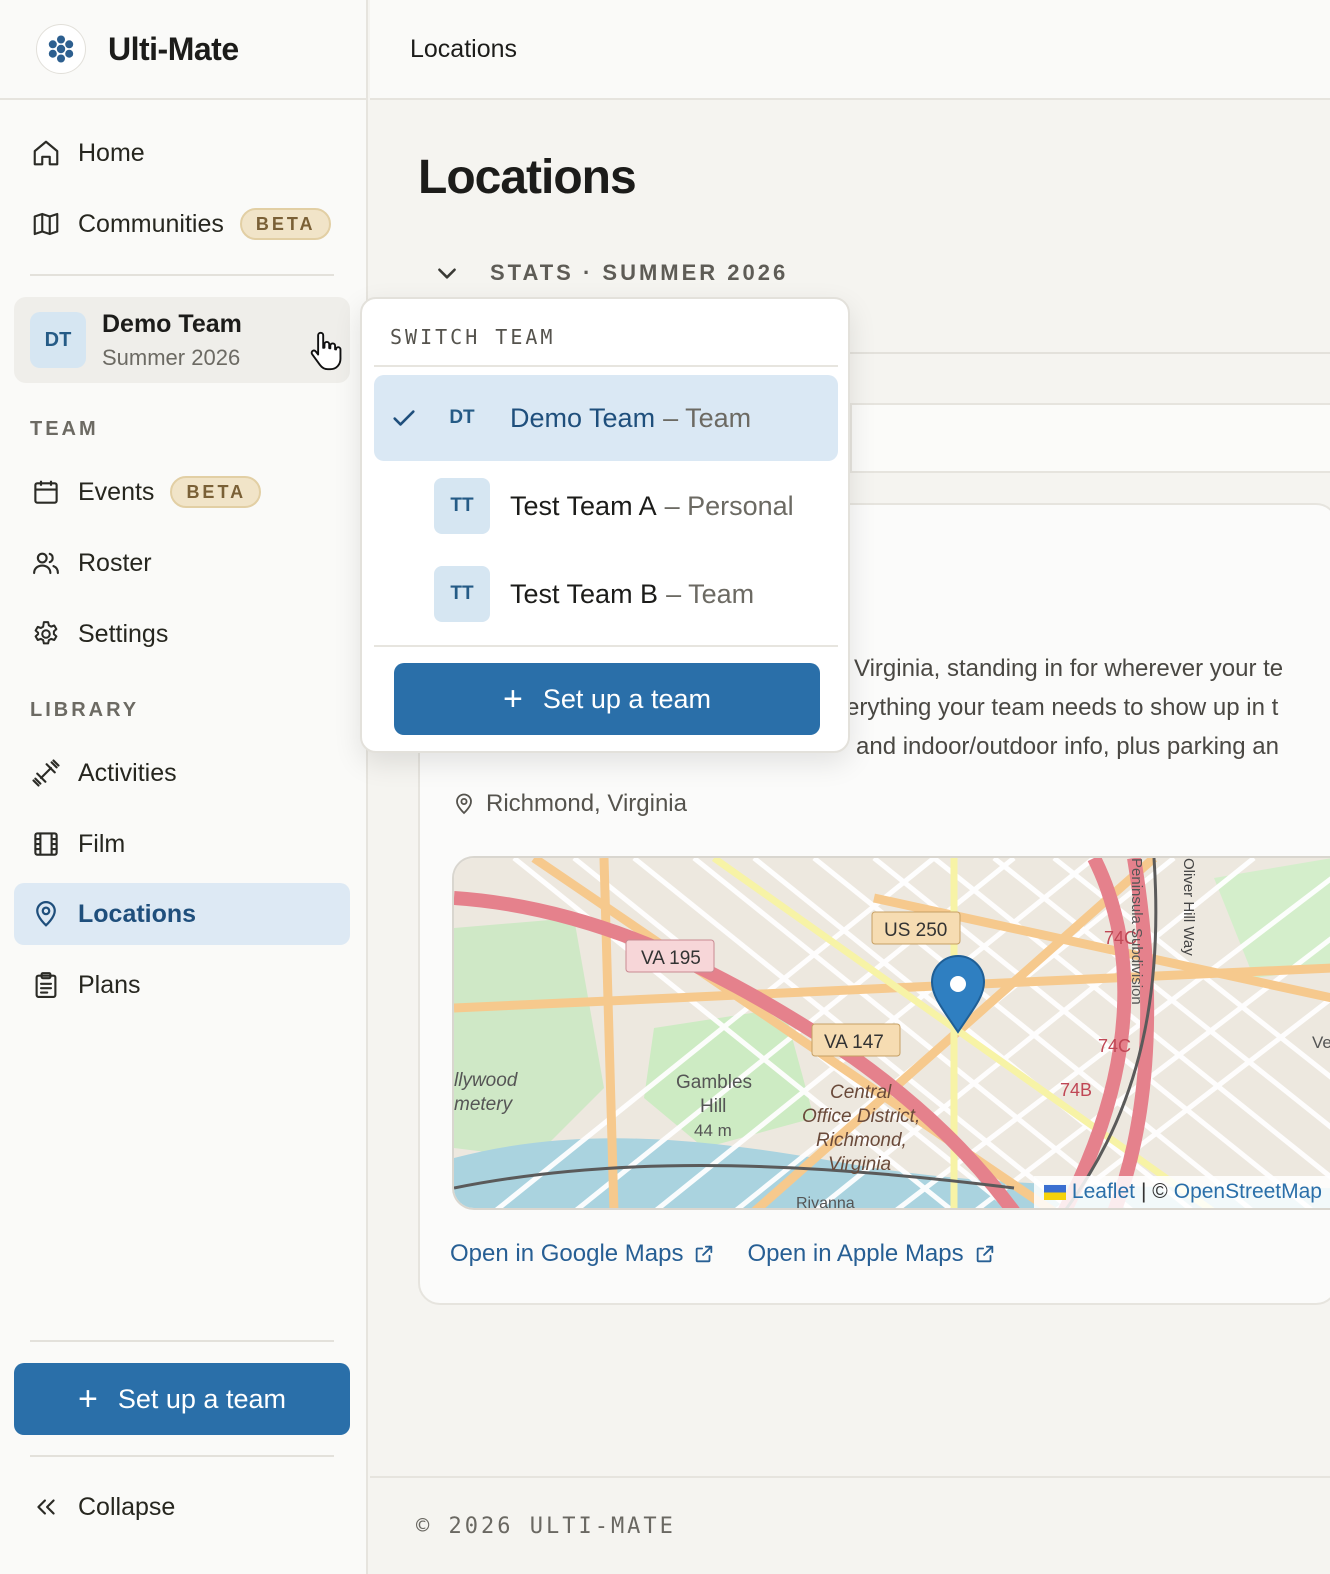 The height and width of the screenshot is (1574, 1330). I want to click on map-label: Richmond,, so click(861, 1140).